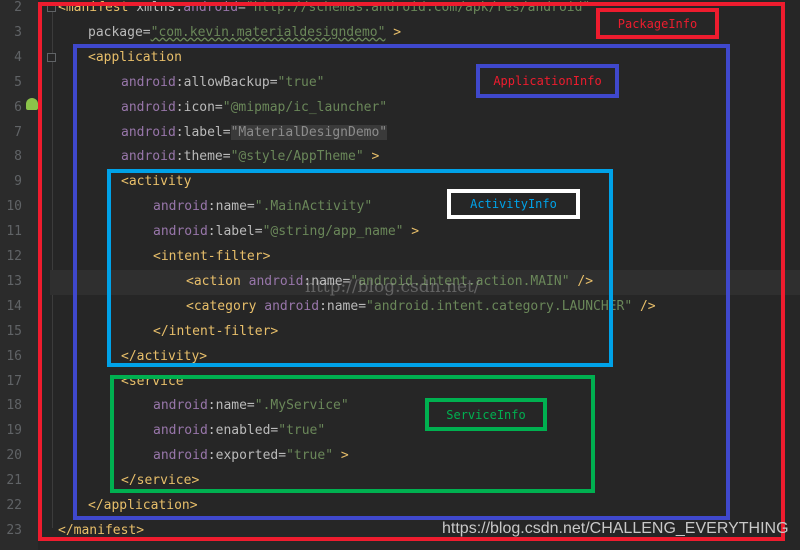 The image size is (800, 550). Describe the element at coordinates (352, 434) in the screenshot. I see `service-info-box` at that location.